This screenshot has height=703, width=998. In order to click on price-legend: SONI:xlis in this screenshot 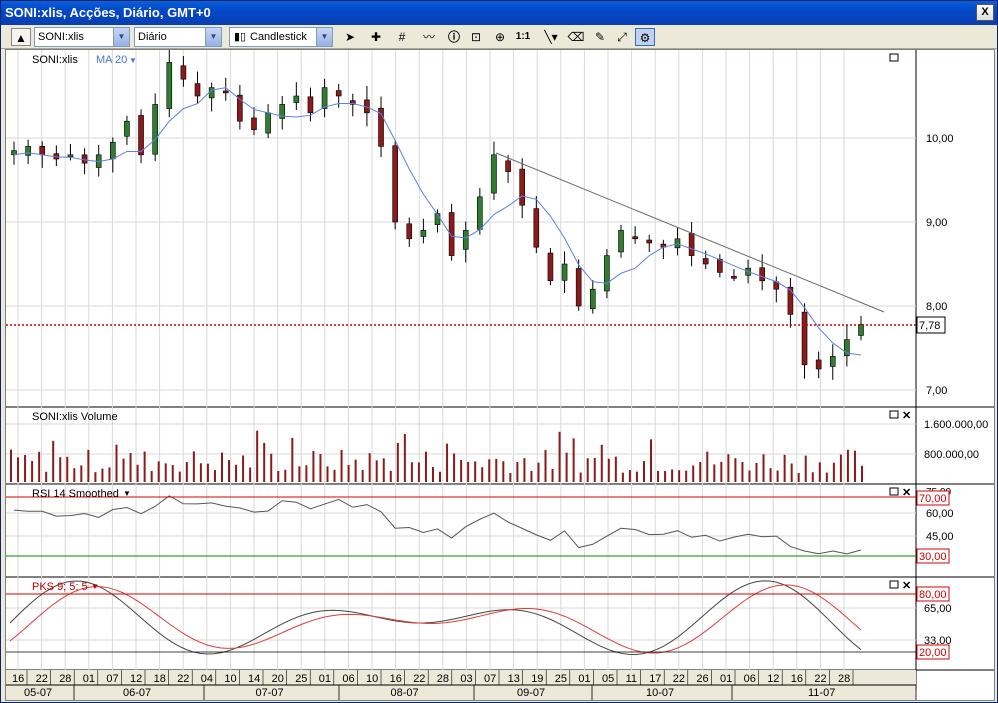, I will do `click(55, 60)`.